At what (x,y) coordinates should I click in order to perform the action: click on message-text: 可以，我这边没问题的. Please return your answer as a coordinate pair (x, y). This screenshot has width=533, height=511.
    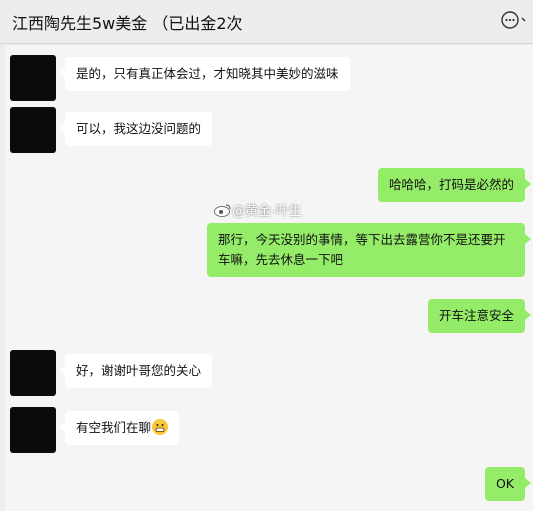
    Looking at the image, I should click on (139, 128).